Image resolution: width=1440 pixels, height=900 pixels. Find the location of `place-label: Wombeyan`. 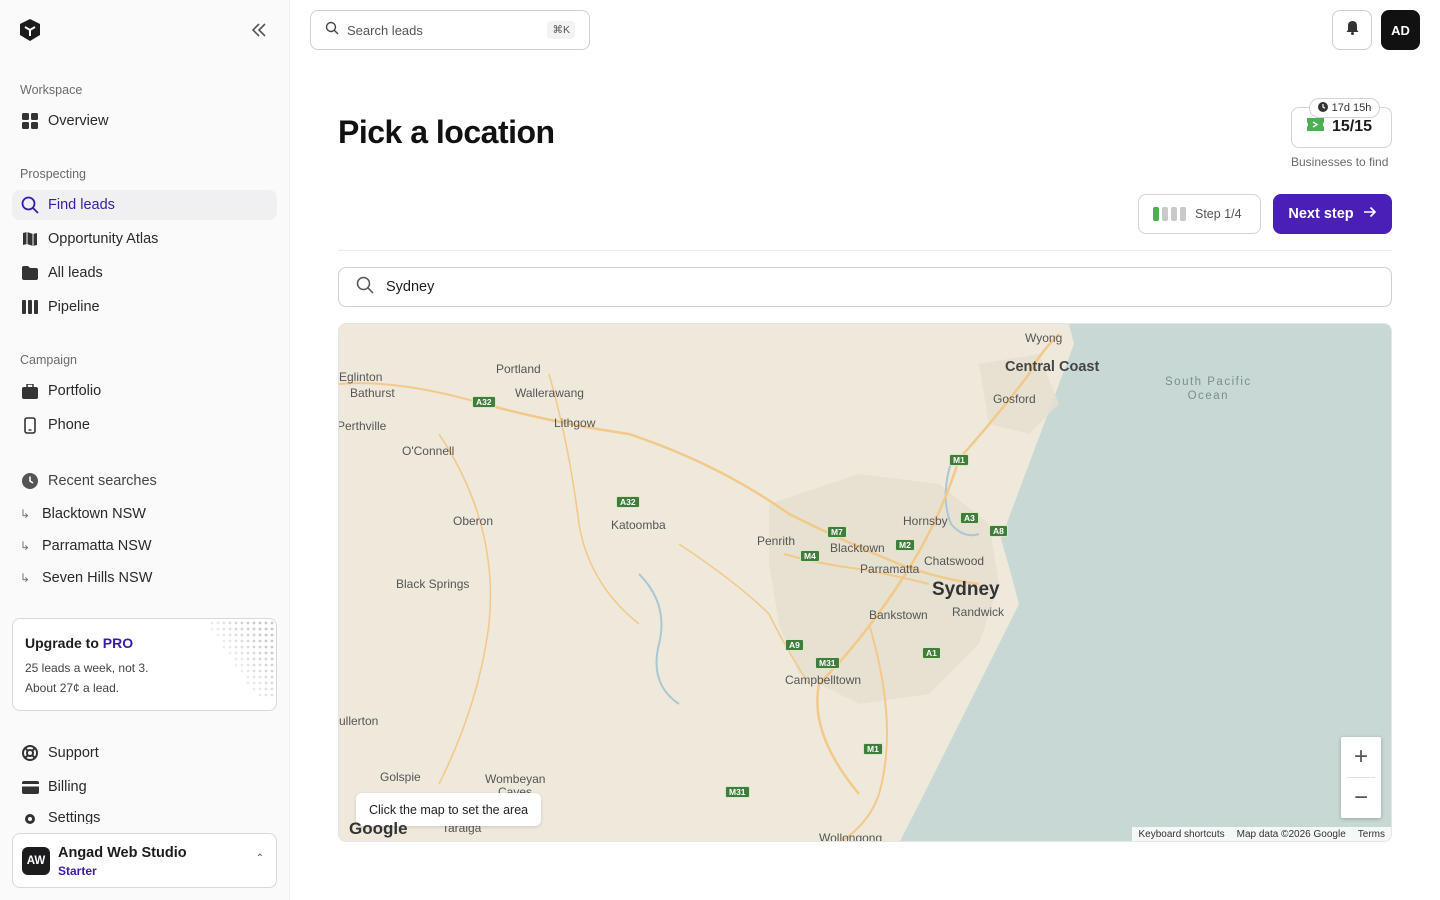

place-label: Wombeyan is located at coordinates (515, 779).